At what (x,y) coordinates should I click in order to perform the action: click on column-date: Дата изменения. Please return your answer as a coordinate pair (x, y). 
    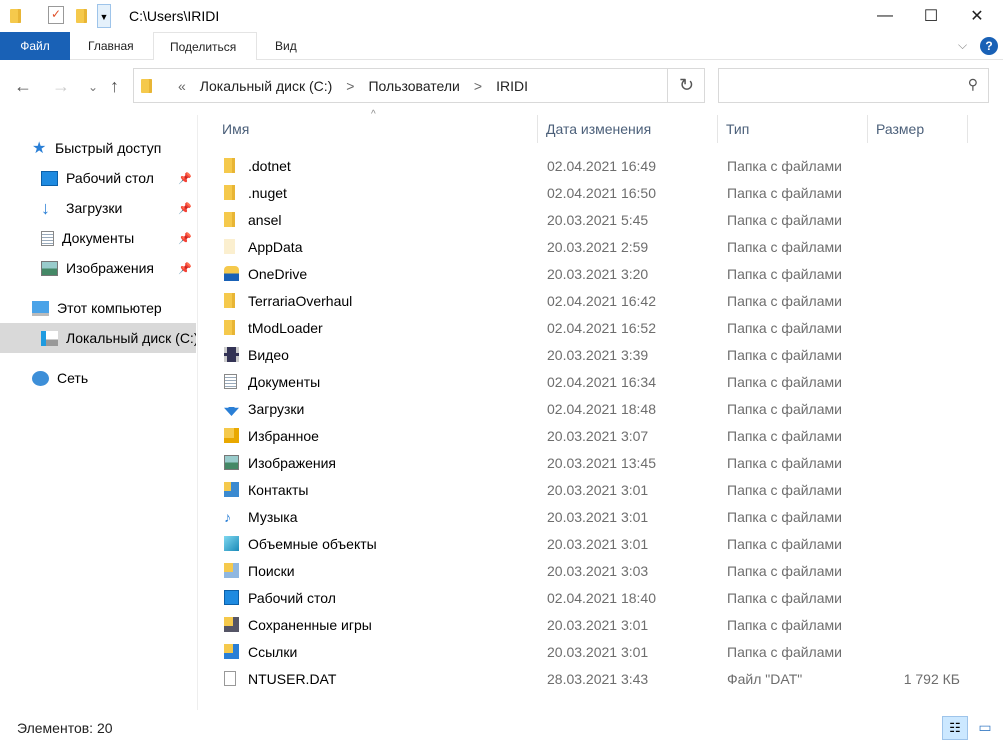
    Looking at the image, I should click on (628, 129).